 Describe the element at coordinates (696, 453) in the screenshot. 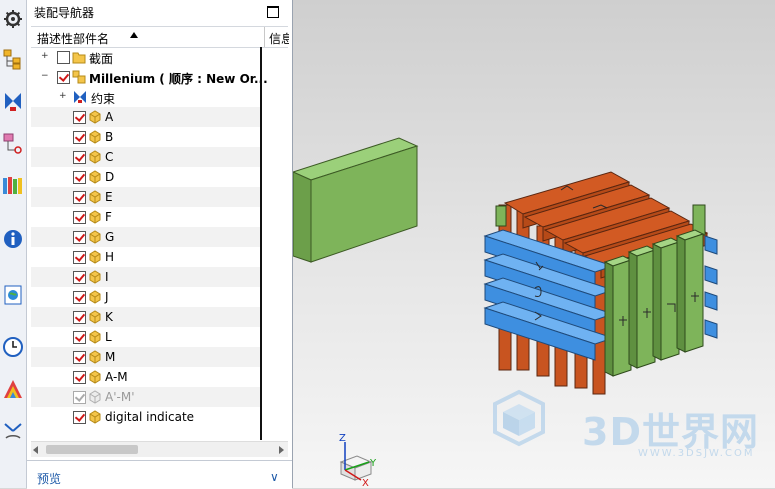

I see `watermark-url: WWW.3DSJW.COM` at that location.